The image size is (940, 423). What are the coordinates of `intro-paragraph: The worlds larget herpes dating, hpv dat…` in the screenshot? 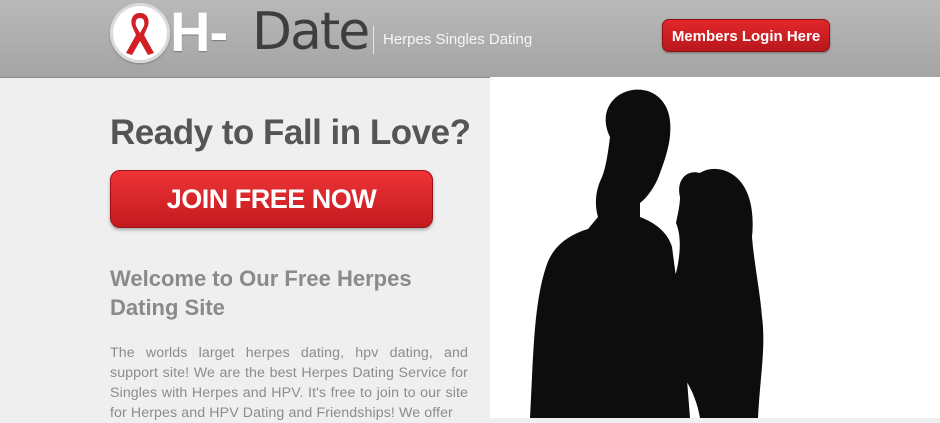 It's located at (289, 383).